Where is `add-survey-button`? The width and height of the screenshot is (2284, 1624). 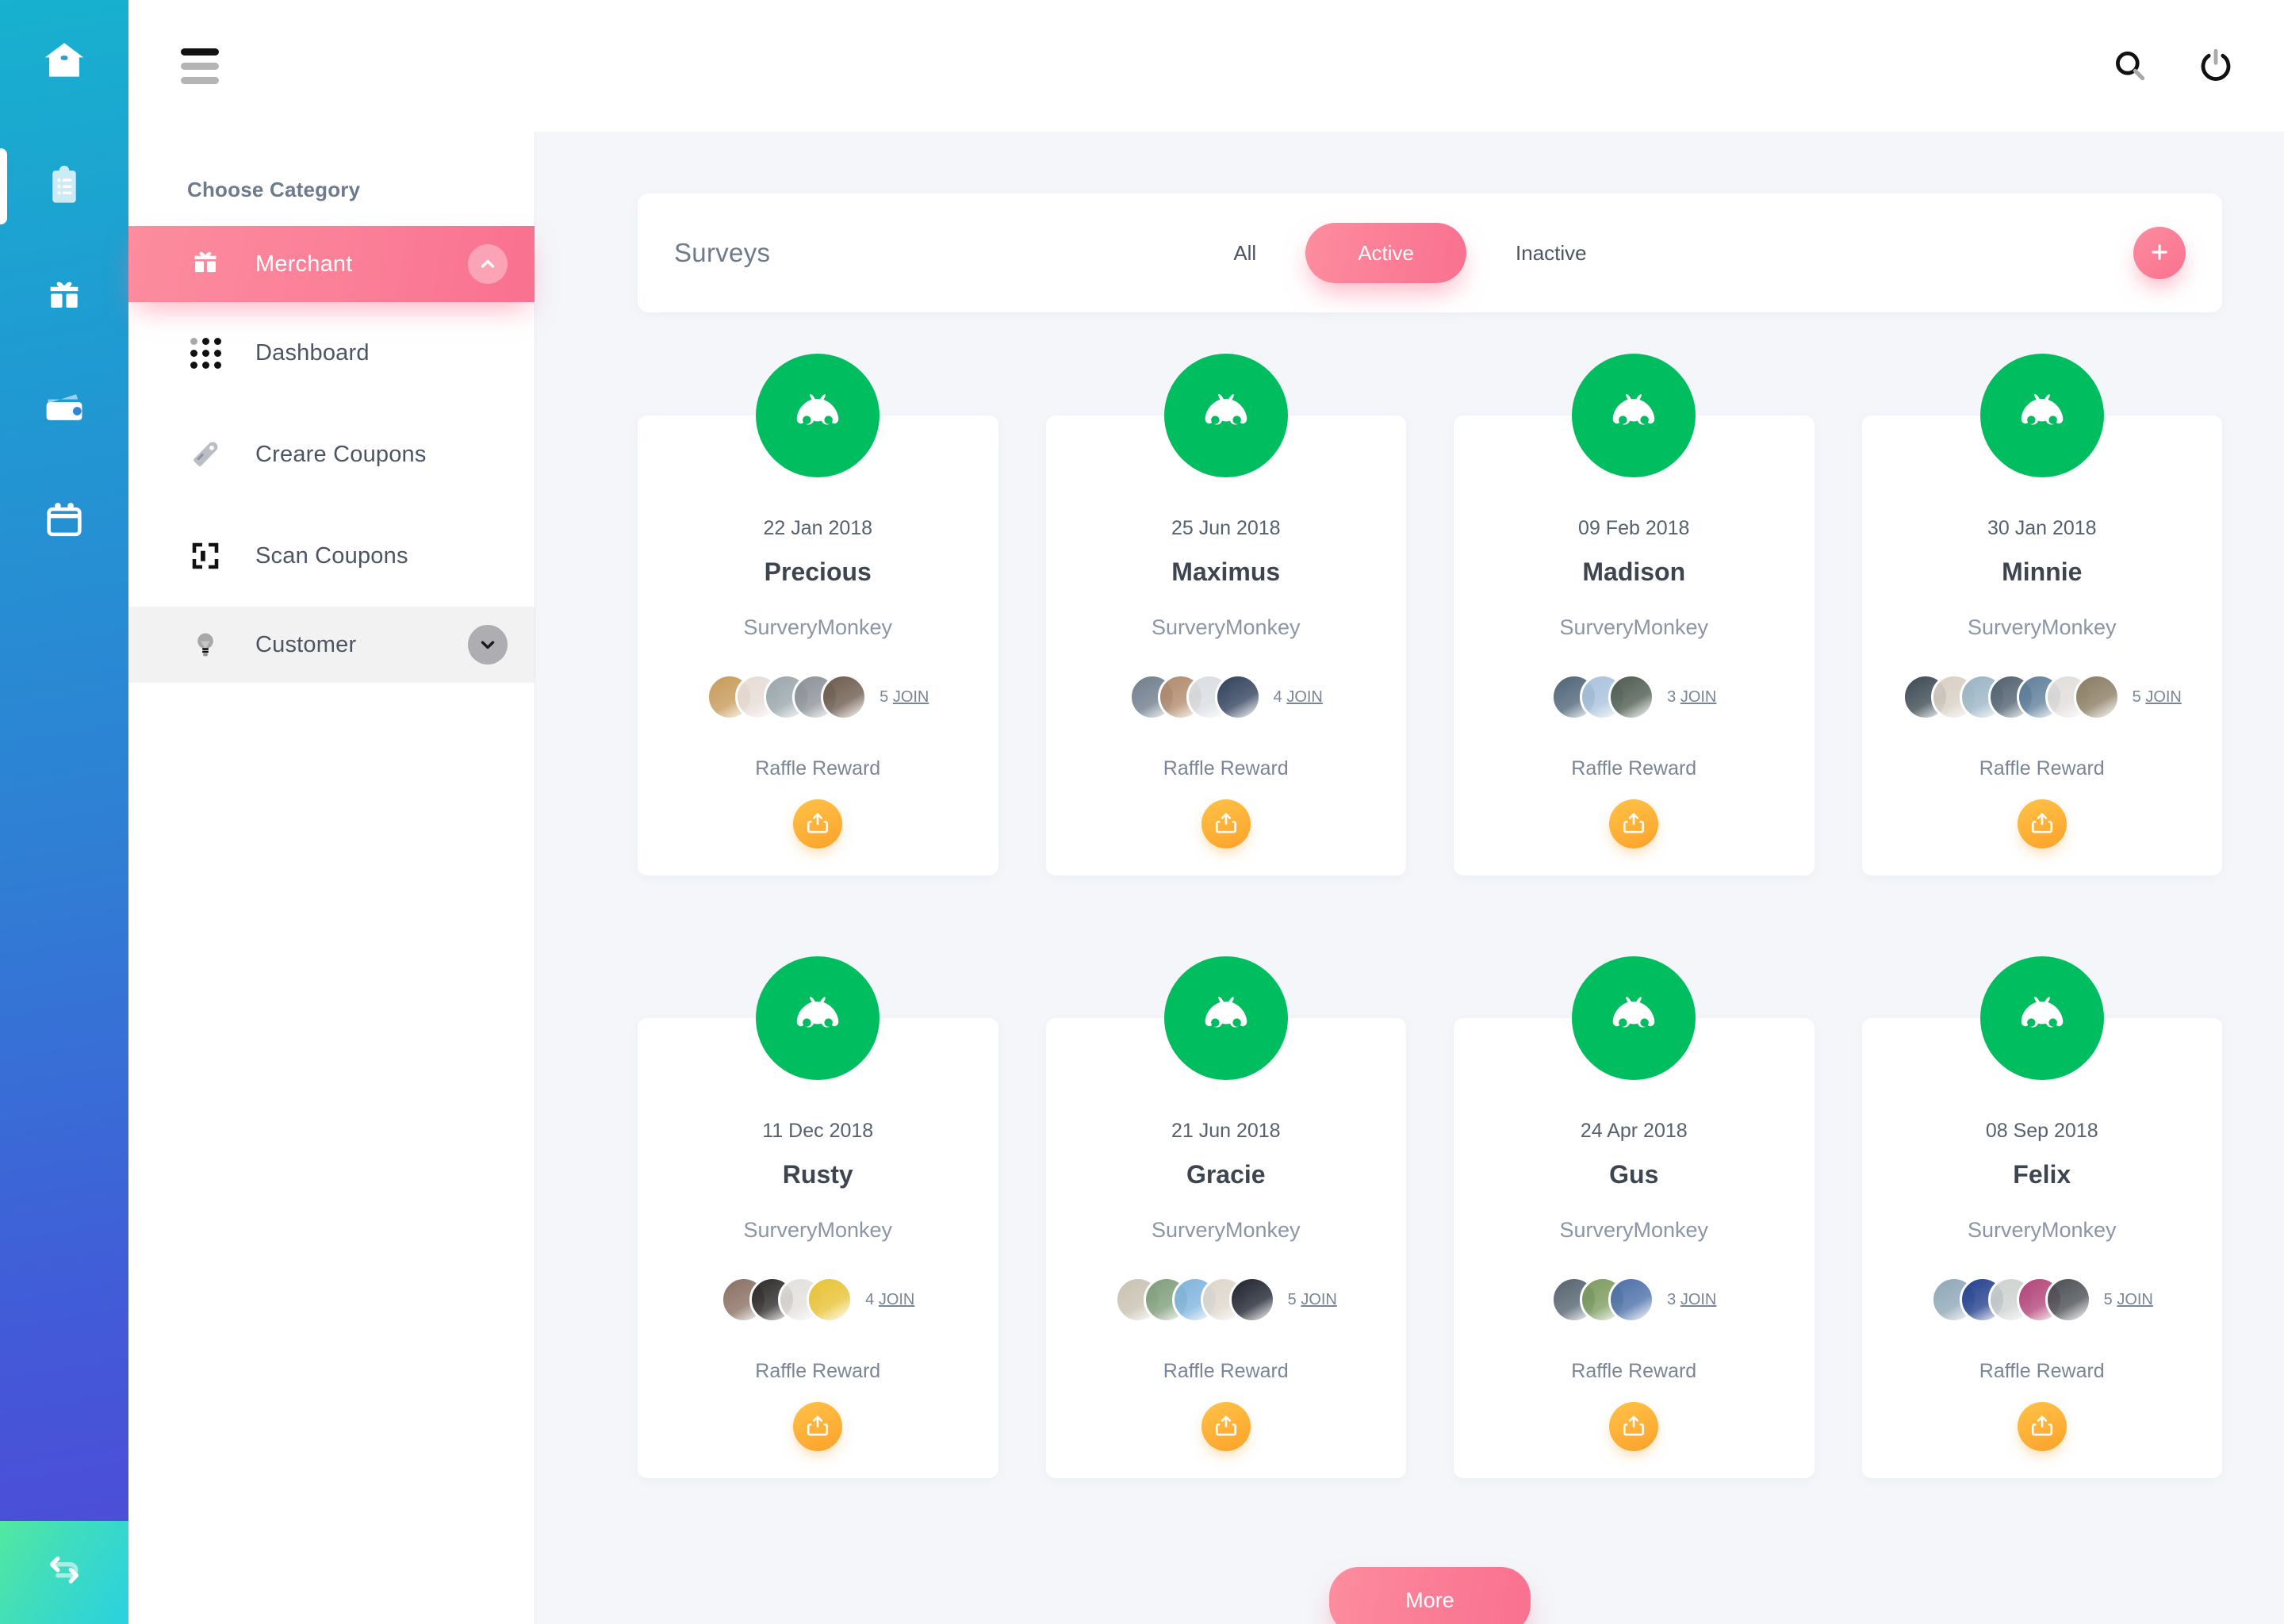 add-survey-button is located at coordinates (2159, 253).